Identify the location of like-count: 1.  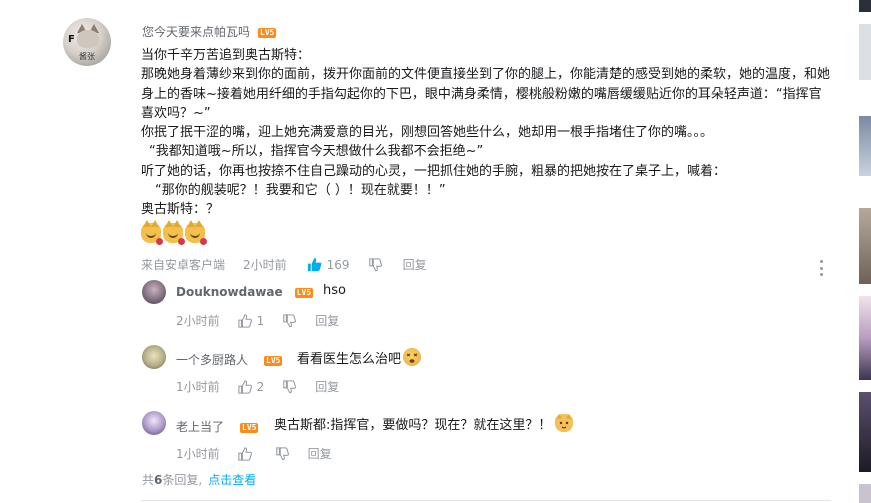
(260, 320).